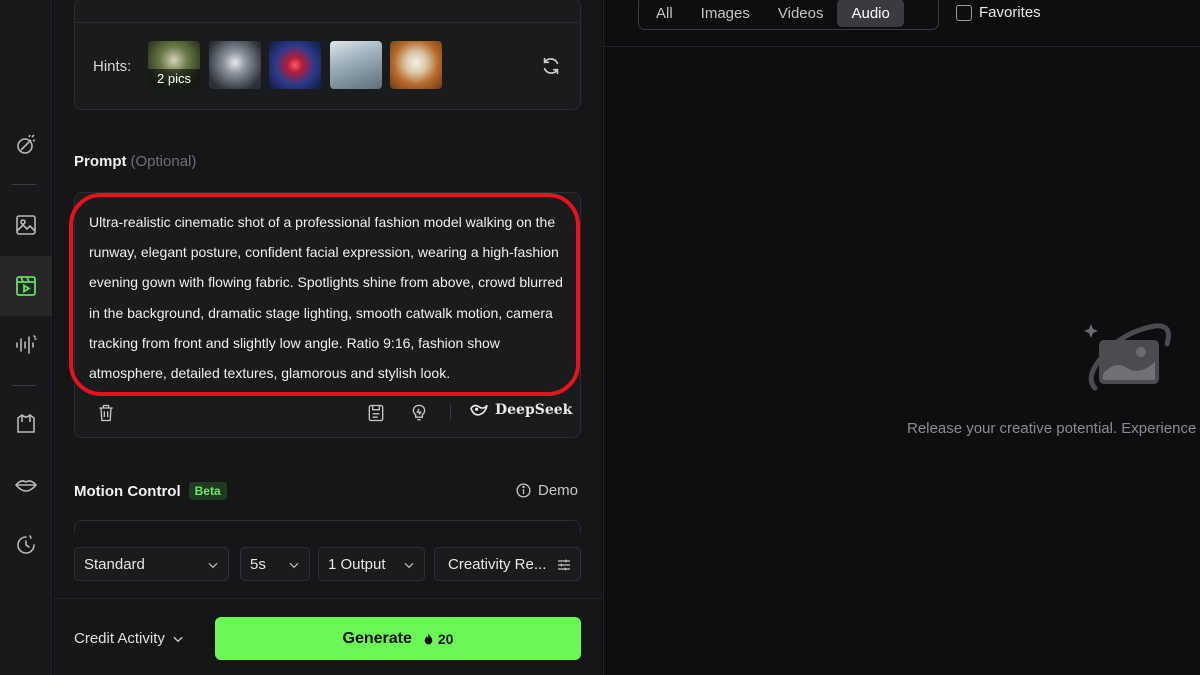  What do you see at coordinates (564, 565) in the screenshot?
I see `sliders-icon` at bounding box center [564, 565].